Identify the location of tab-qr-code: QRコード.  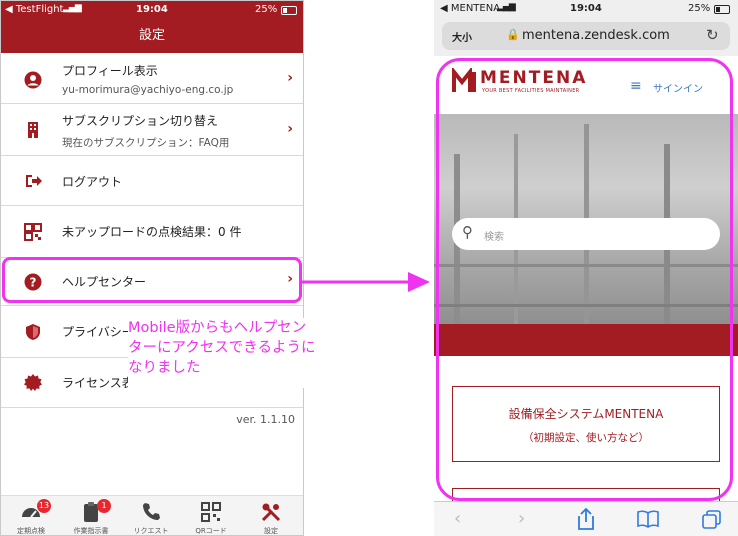
(211, 515).